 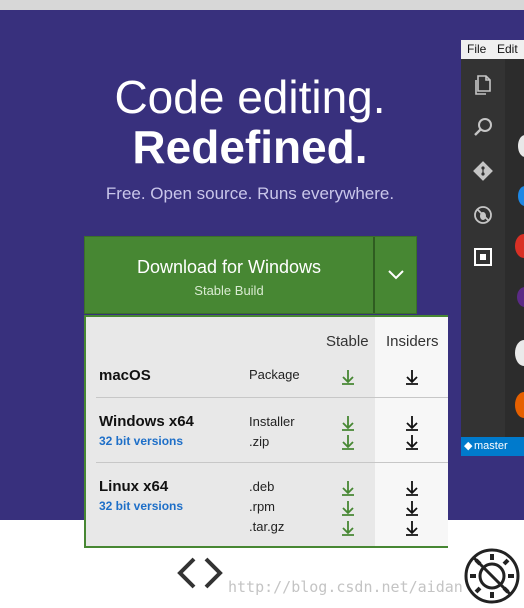 What do you see at coordinates (483, 127) in the screenshot?
I see `search-icon` at bounding box center [483, 127].